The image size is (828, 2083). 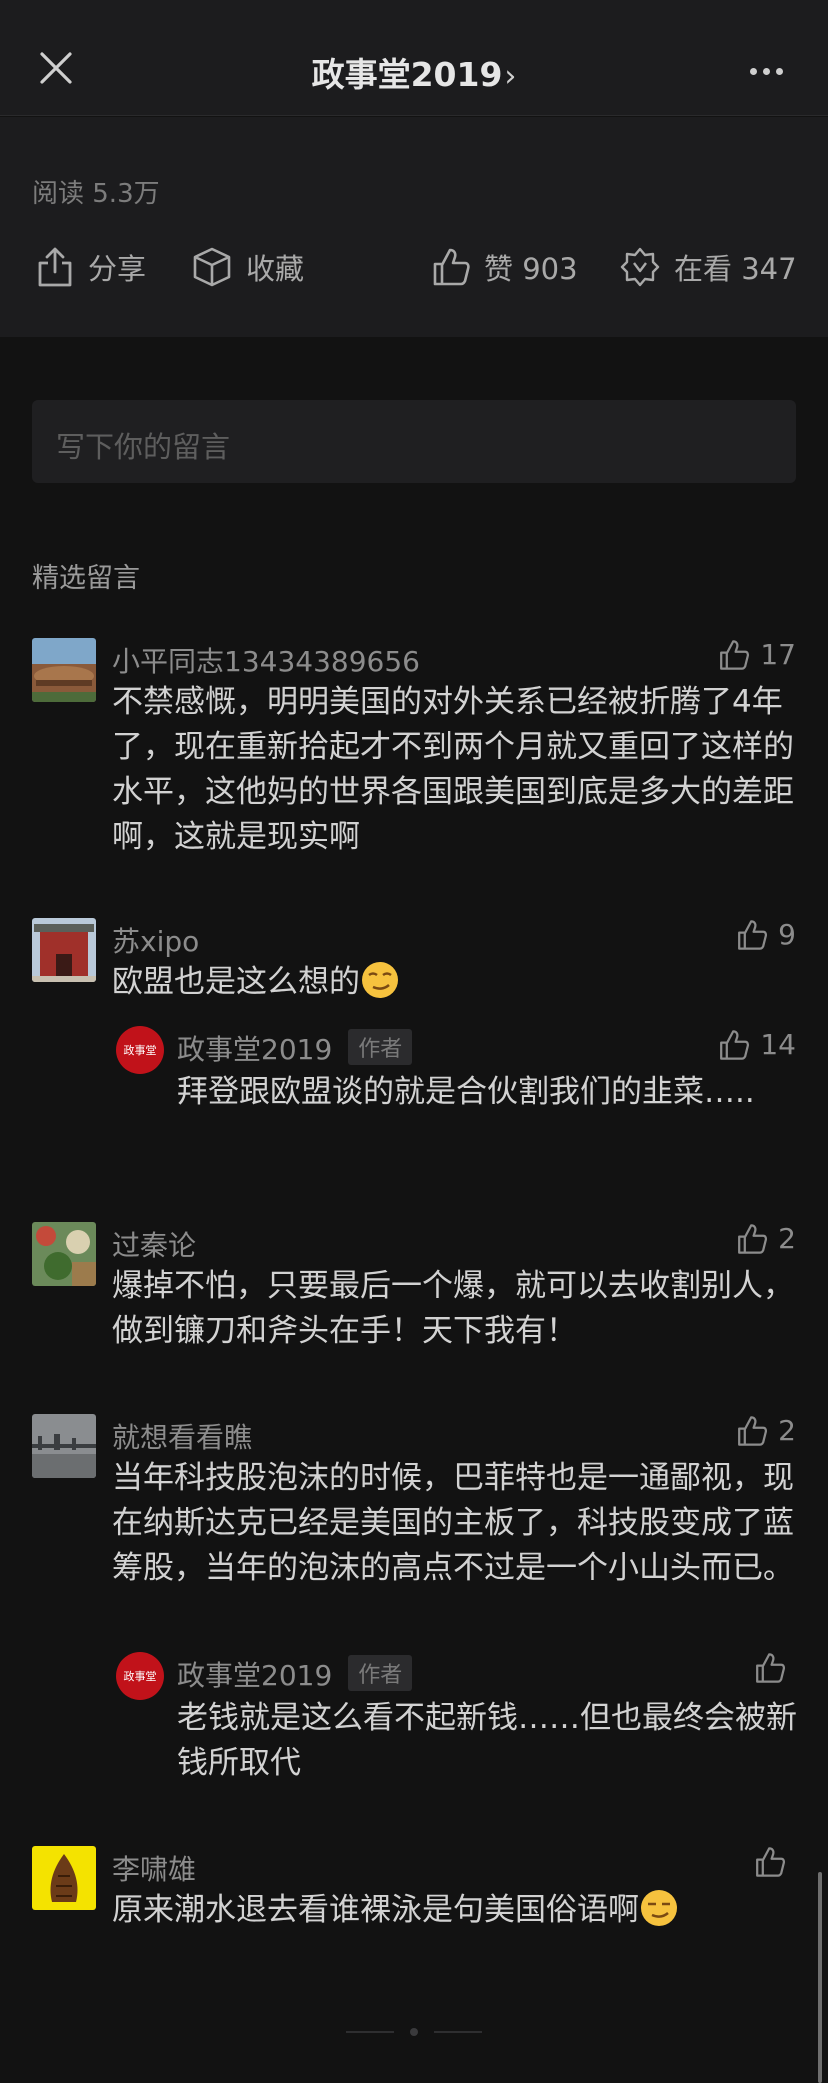 I want to click on comment-like-button, so click(x=775, y=1862).